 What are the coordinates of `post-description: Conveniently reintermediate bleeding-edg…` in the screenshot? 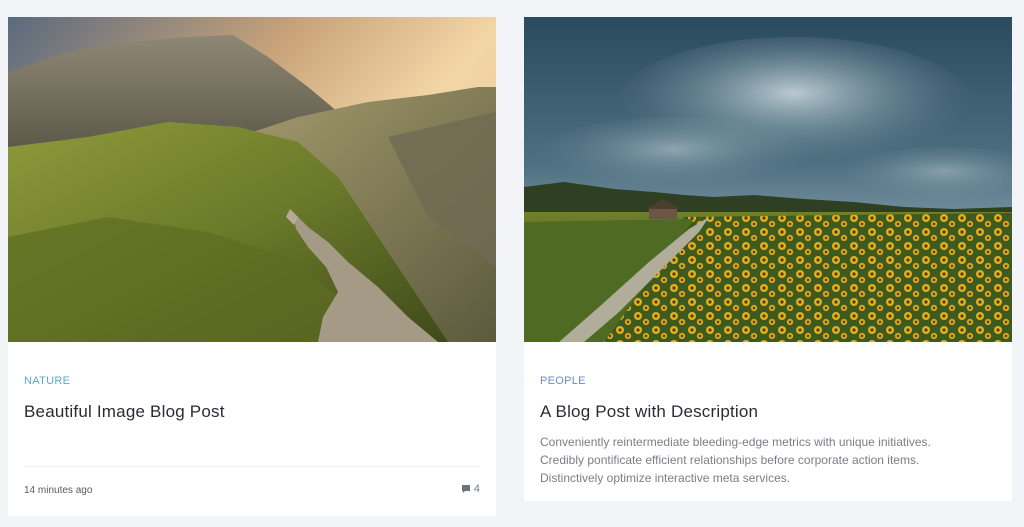 It's located at (770, 460).